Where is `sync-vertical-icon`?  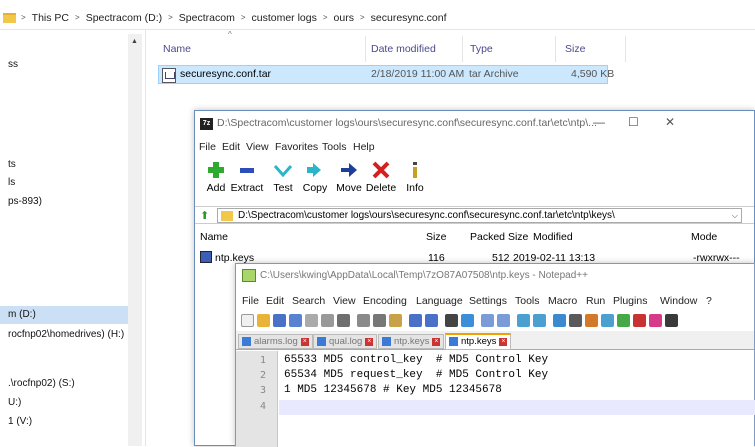 sync-vertical-icon is located at coordinates (523, 320).